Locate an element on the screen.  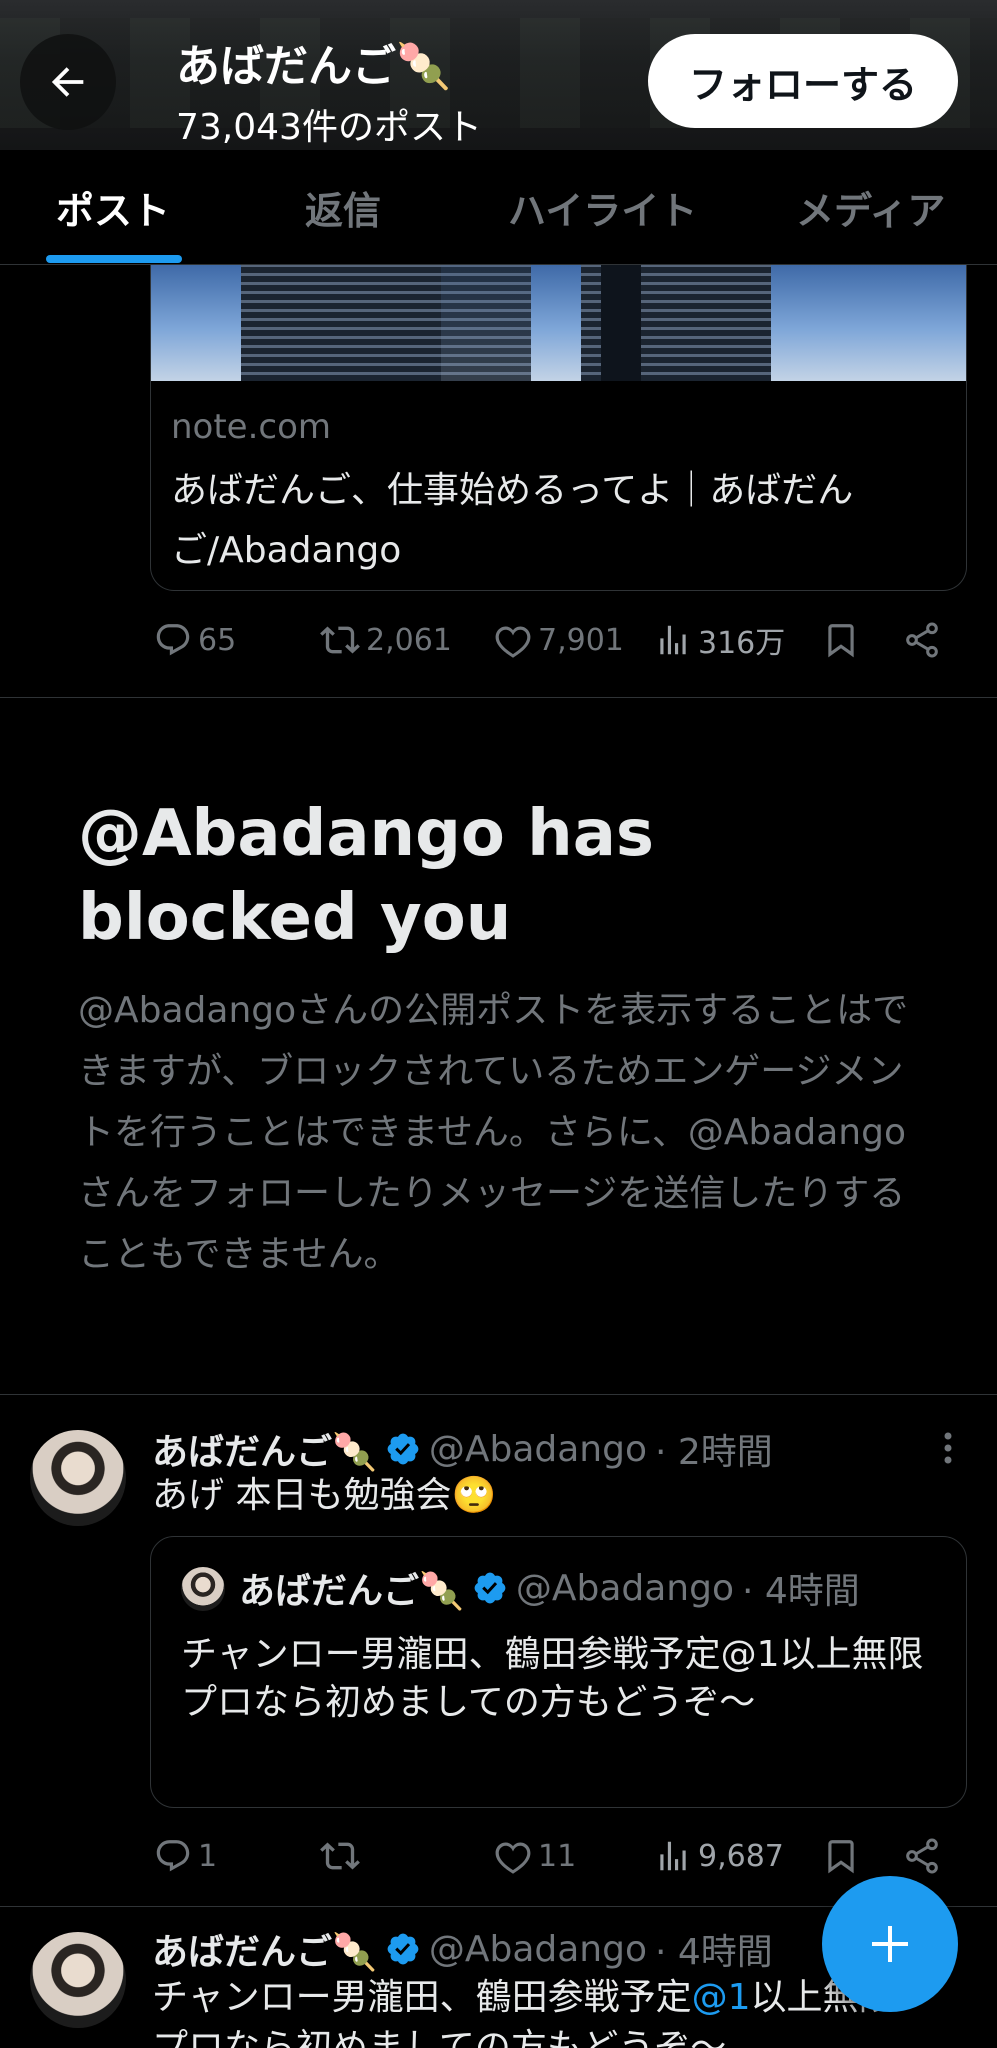
more-icon is located at coordinates (948, 1448).